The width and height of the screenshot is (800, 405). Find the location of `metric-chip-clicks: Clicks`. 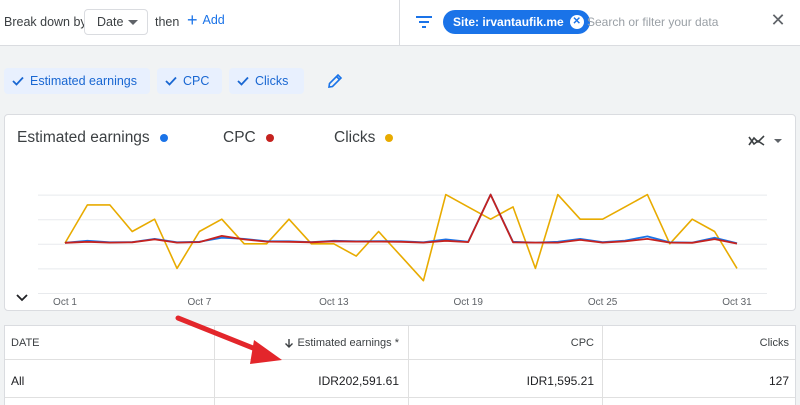

metric-chip-clicks: Clicks is located at coordinates (266, 81).